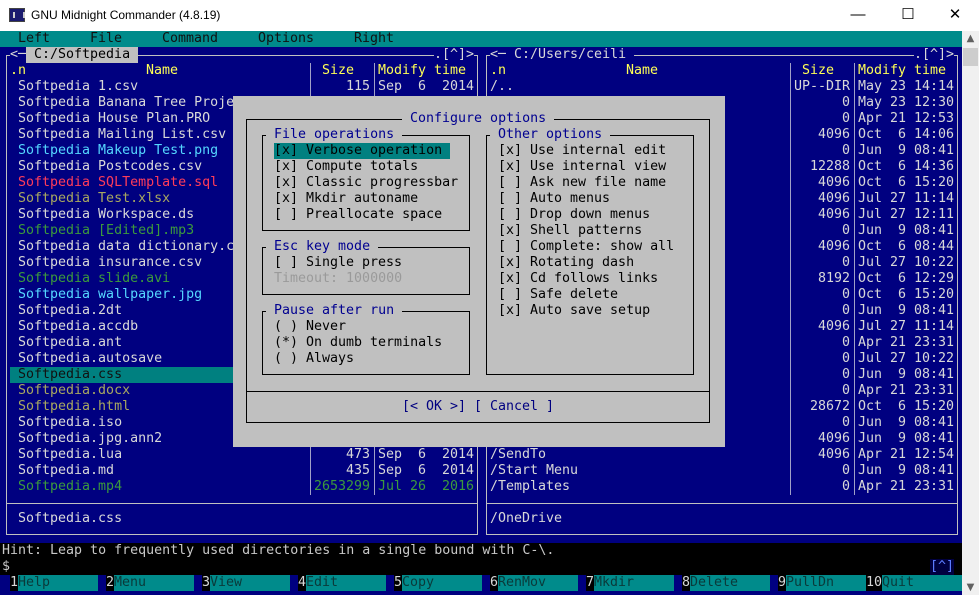 This screenshot has width=979, height=595. What do you see at coordinates (122, 135) in the screenshot?
I see `file-name: Softpedia Mailing List.csv` at bounding box center [122, 135].